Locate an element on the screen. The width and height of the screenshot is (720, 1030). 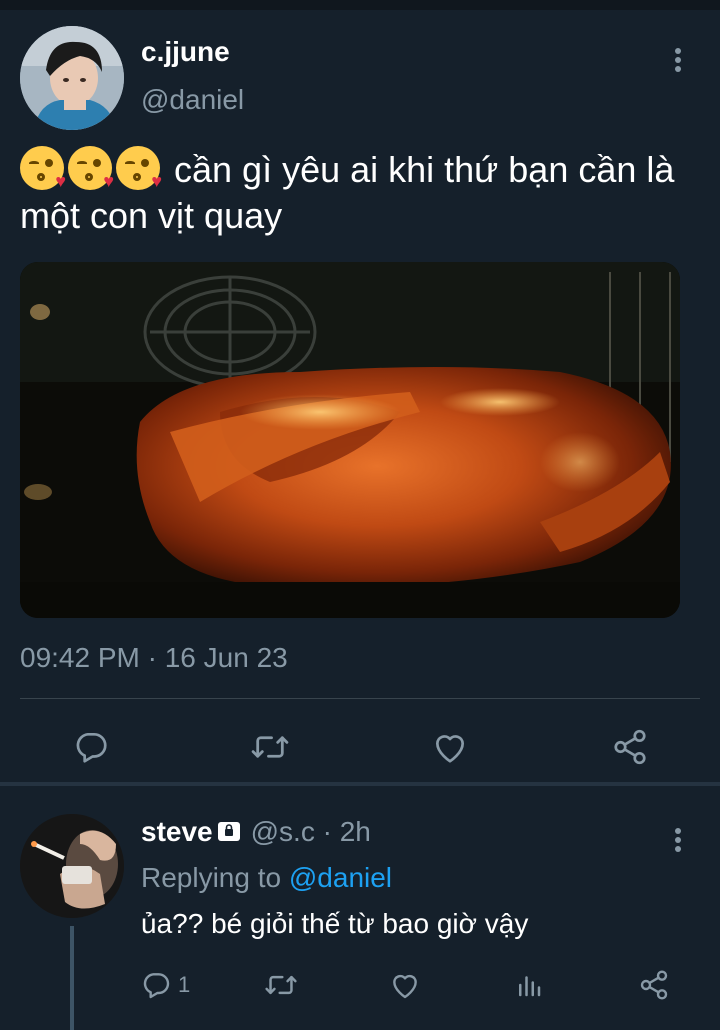
replying-prefix: Replying to is located at coordinates (215, 877).